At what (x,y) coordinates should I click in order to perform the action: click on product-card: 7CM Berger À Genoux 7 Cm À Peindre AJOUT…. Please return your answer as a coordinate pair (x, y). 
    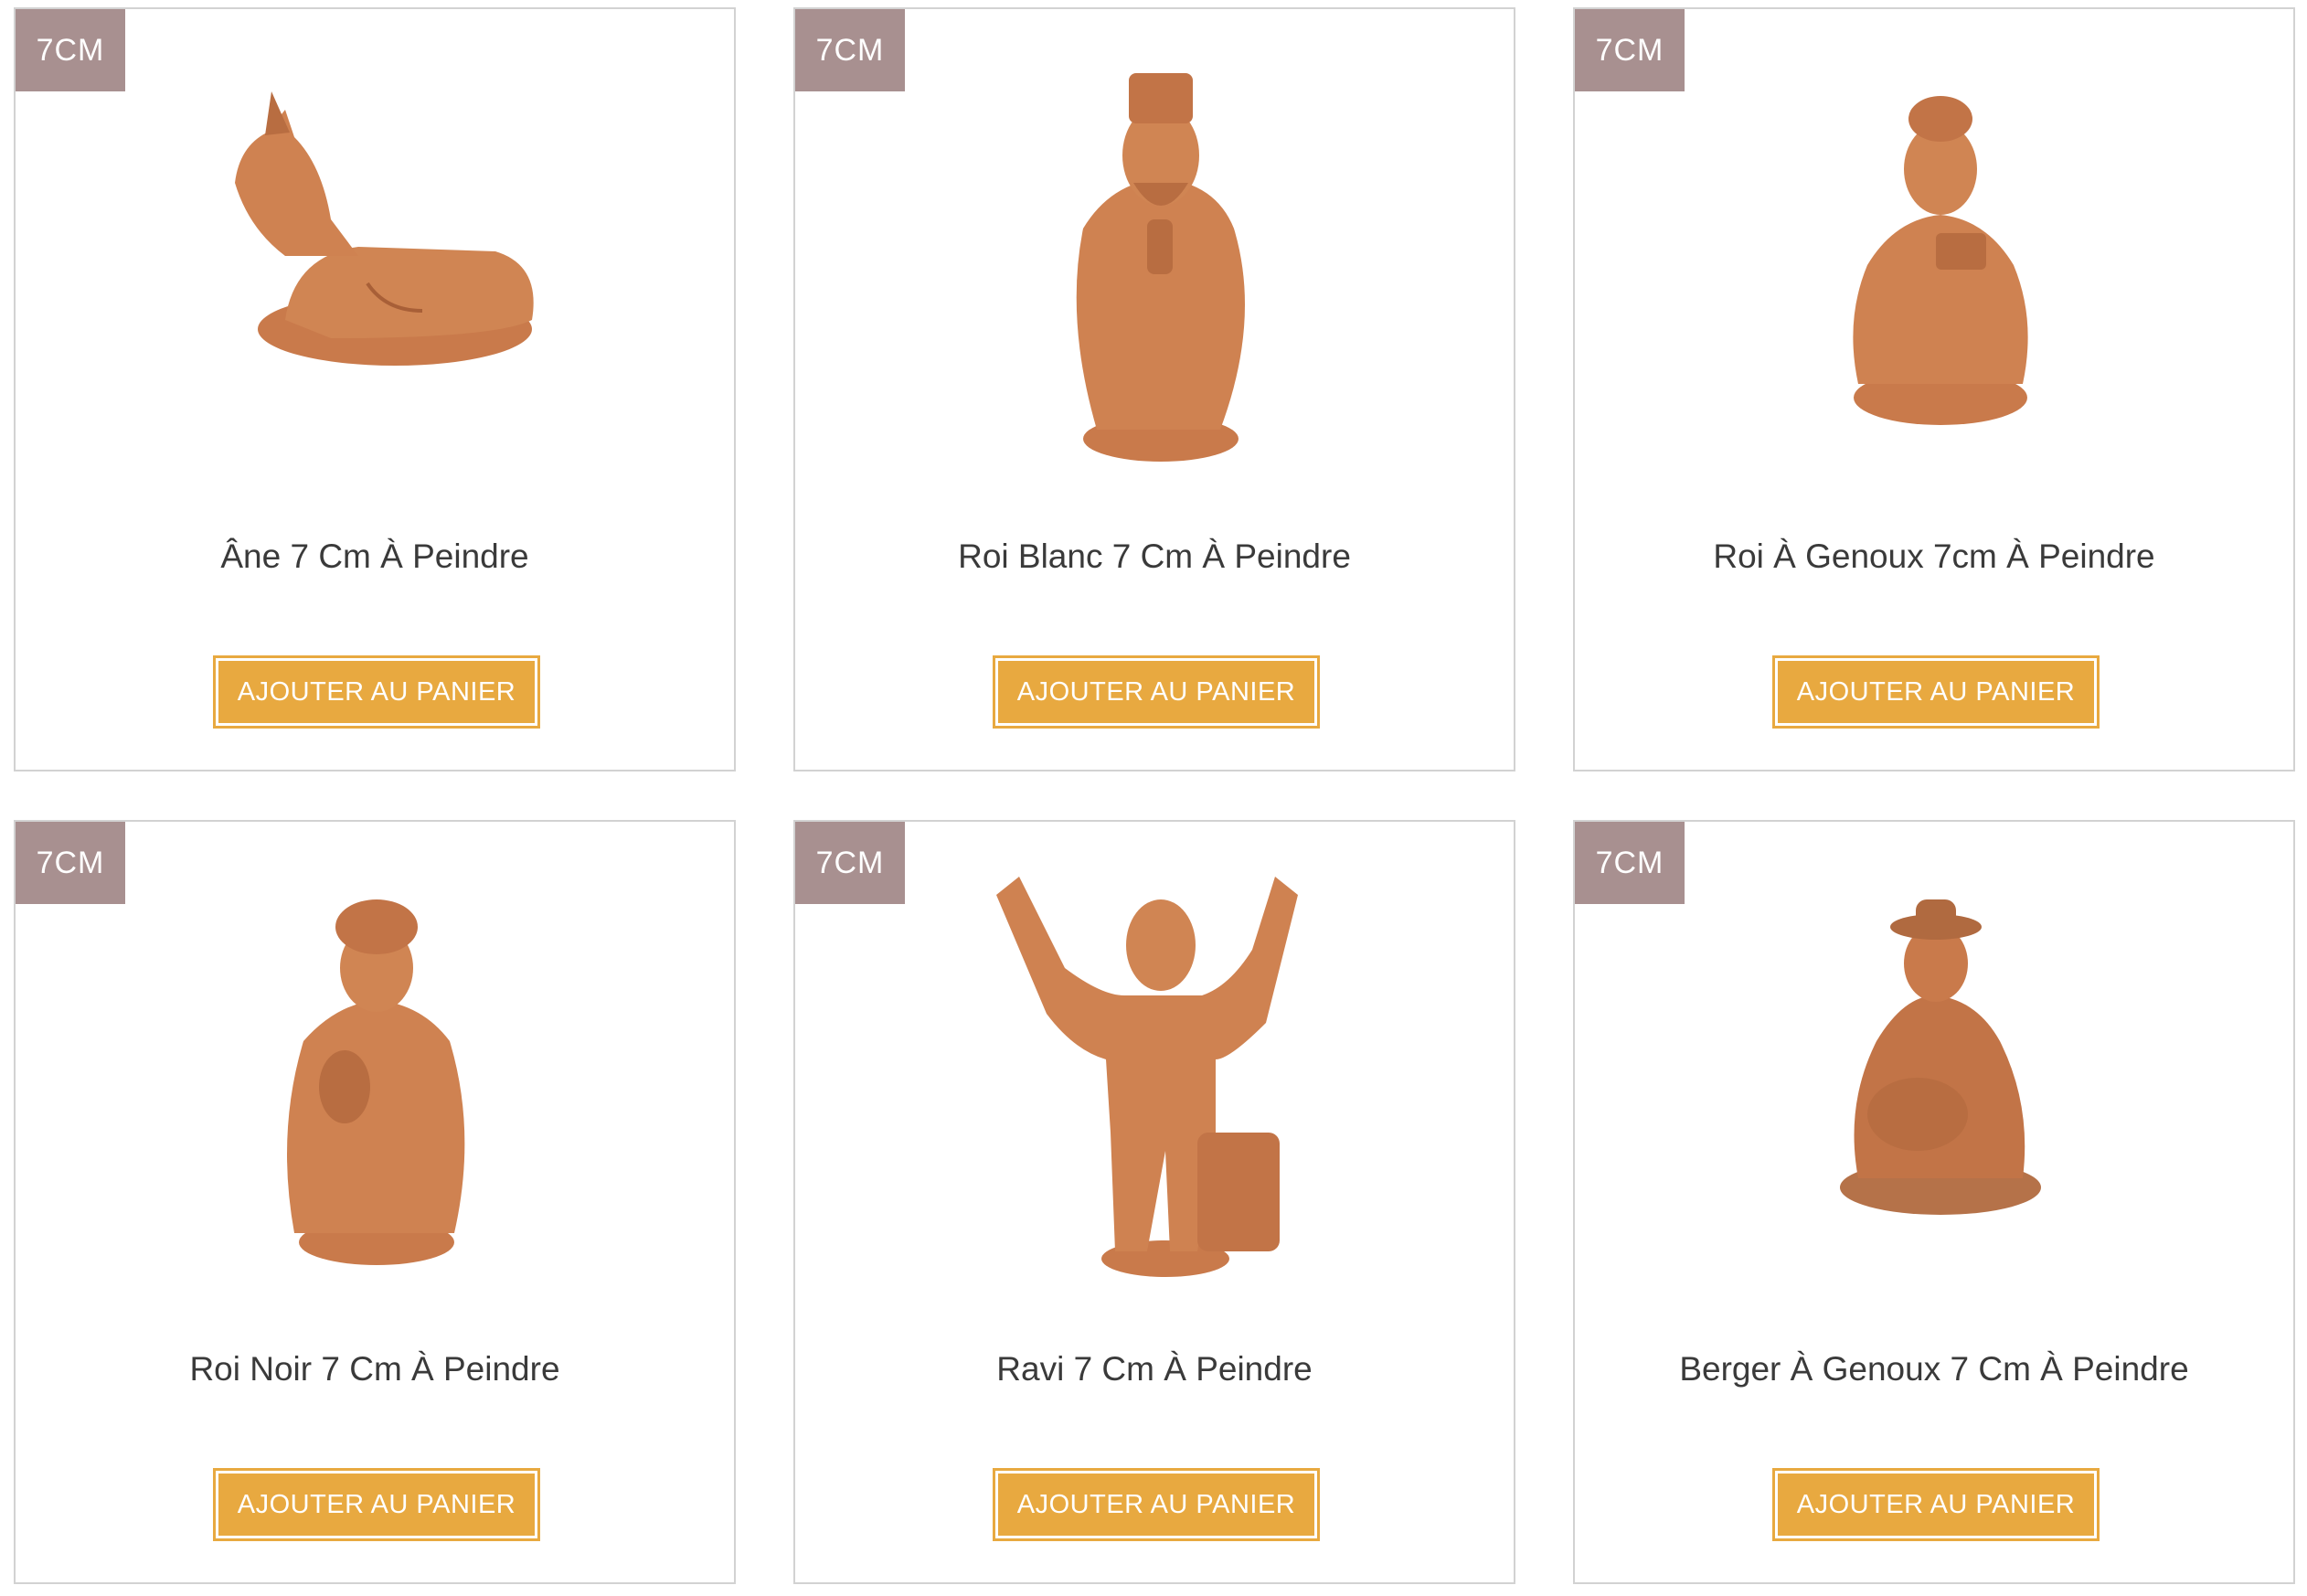
    Looking at the image, I should click on (1934, 1202).